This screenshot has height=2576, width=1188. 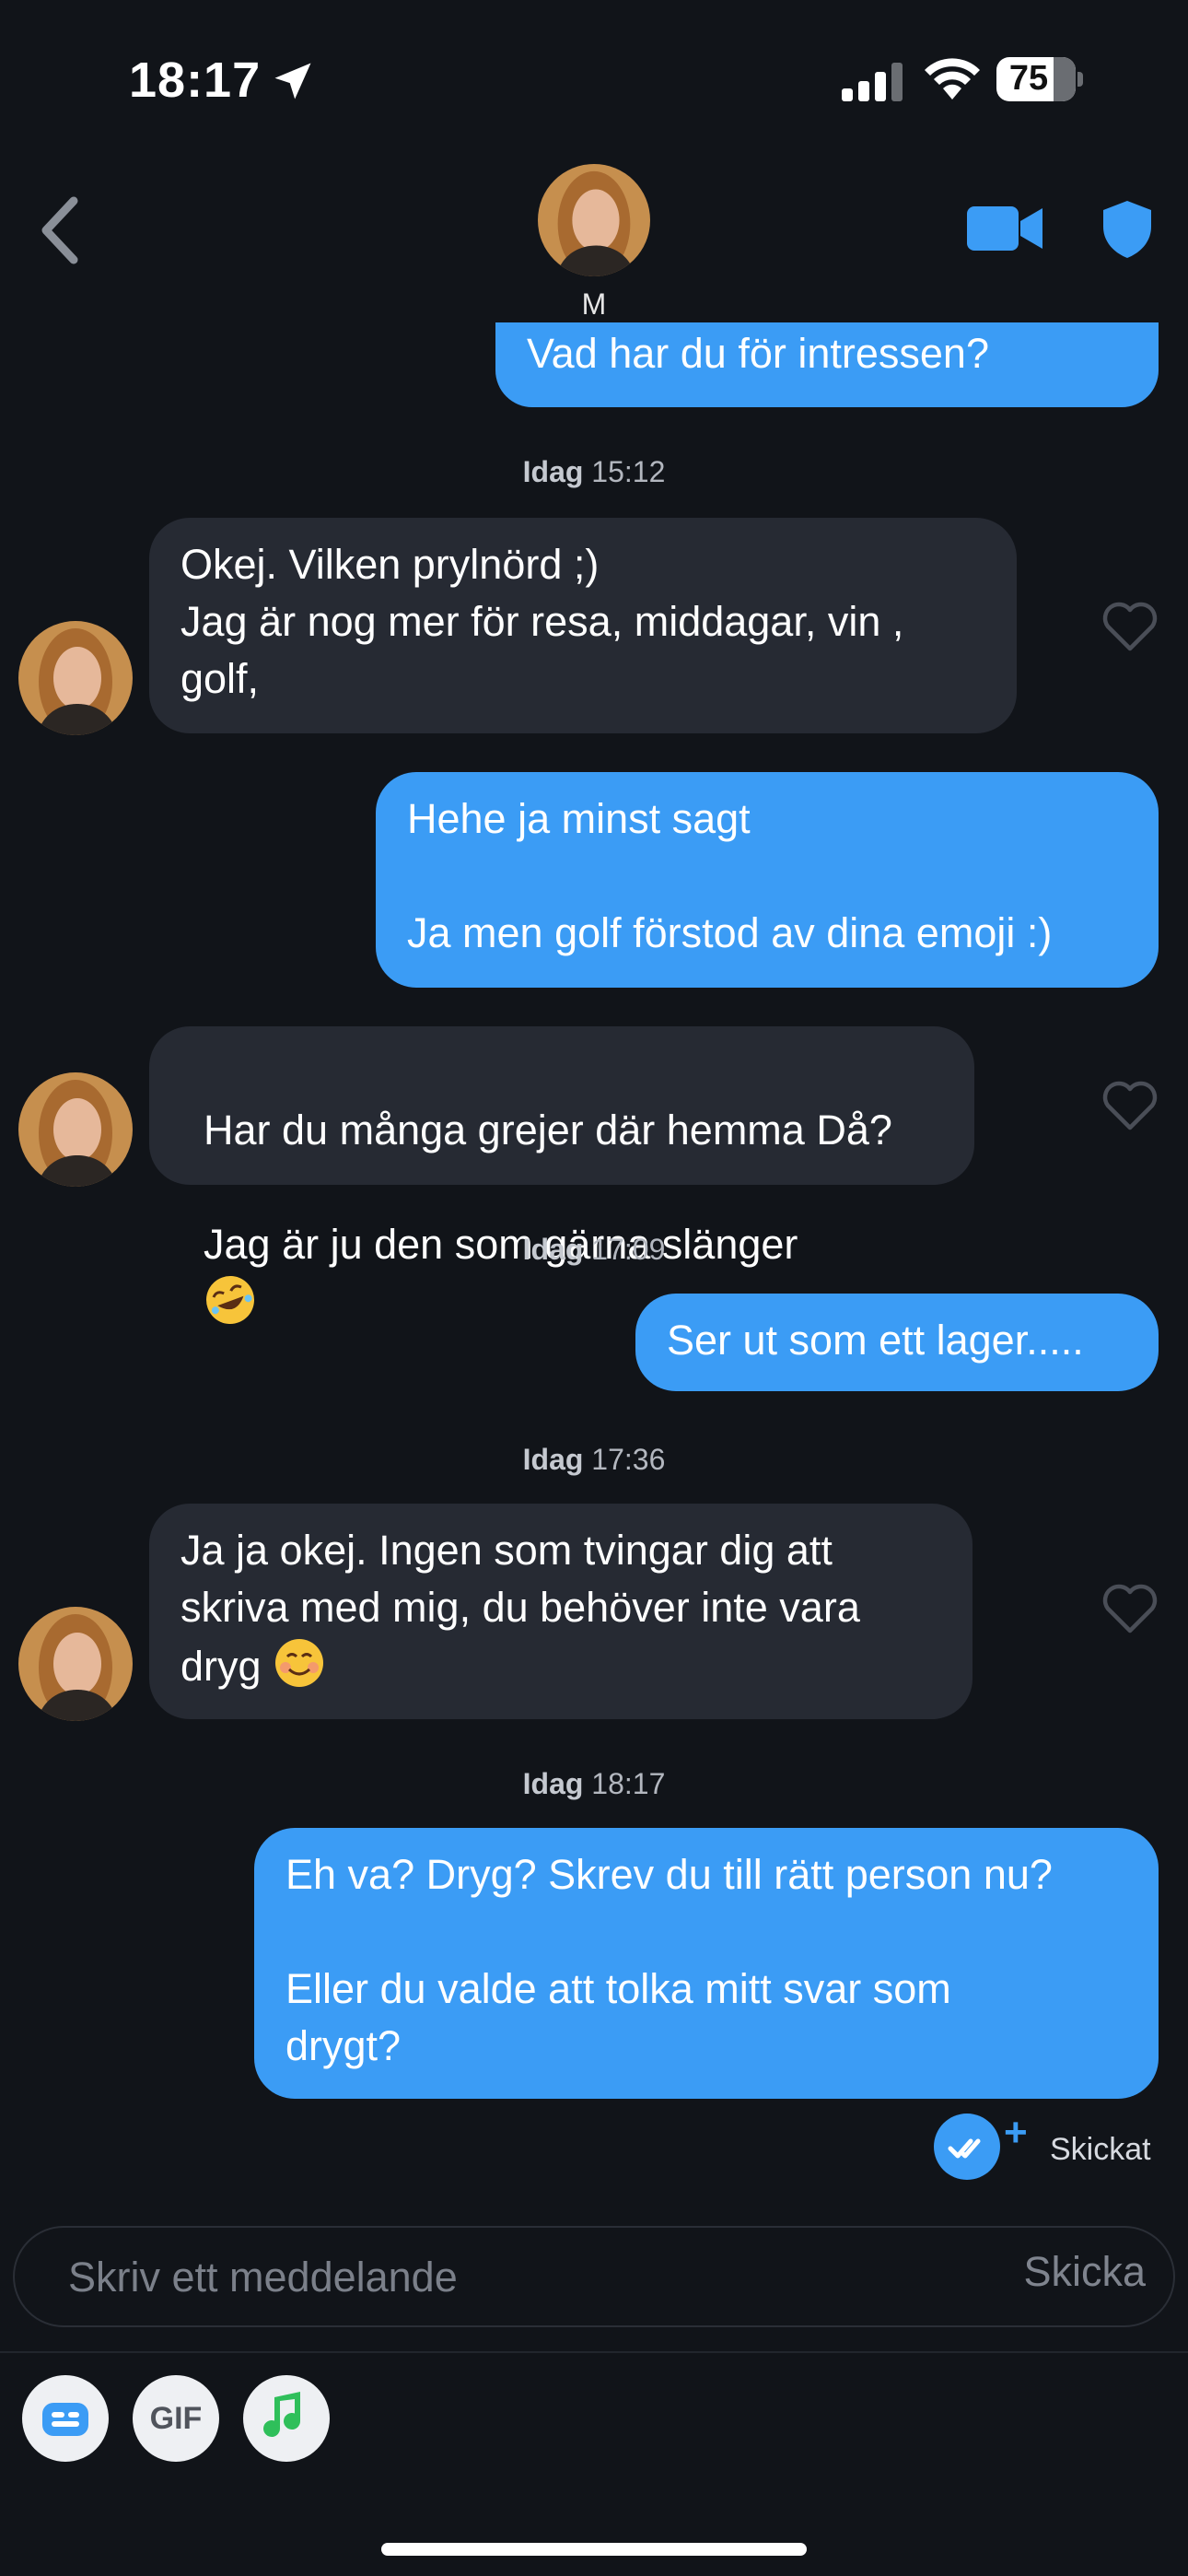 I want to click on message-outgoing: Vad har du för intressen?, so click(x=827, y=364).